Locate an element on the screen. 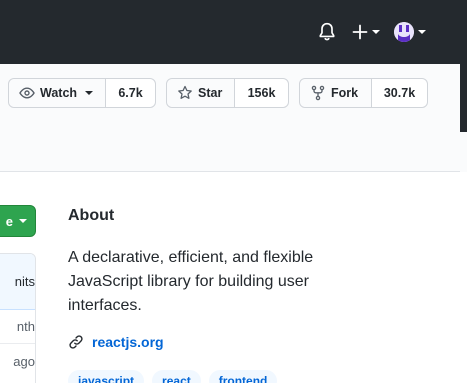 Image resolution: width=467 pixels, height=383 pixels. fork-count: 30.7k is located at coordinates (399, 93).